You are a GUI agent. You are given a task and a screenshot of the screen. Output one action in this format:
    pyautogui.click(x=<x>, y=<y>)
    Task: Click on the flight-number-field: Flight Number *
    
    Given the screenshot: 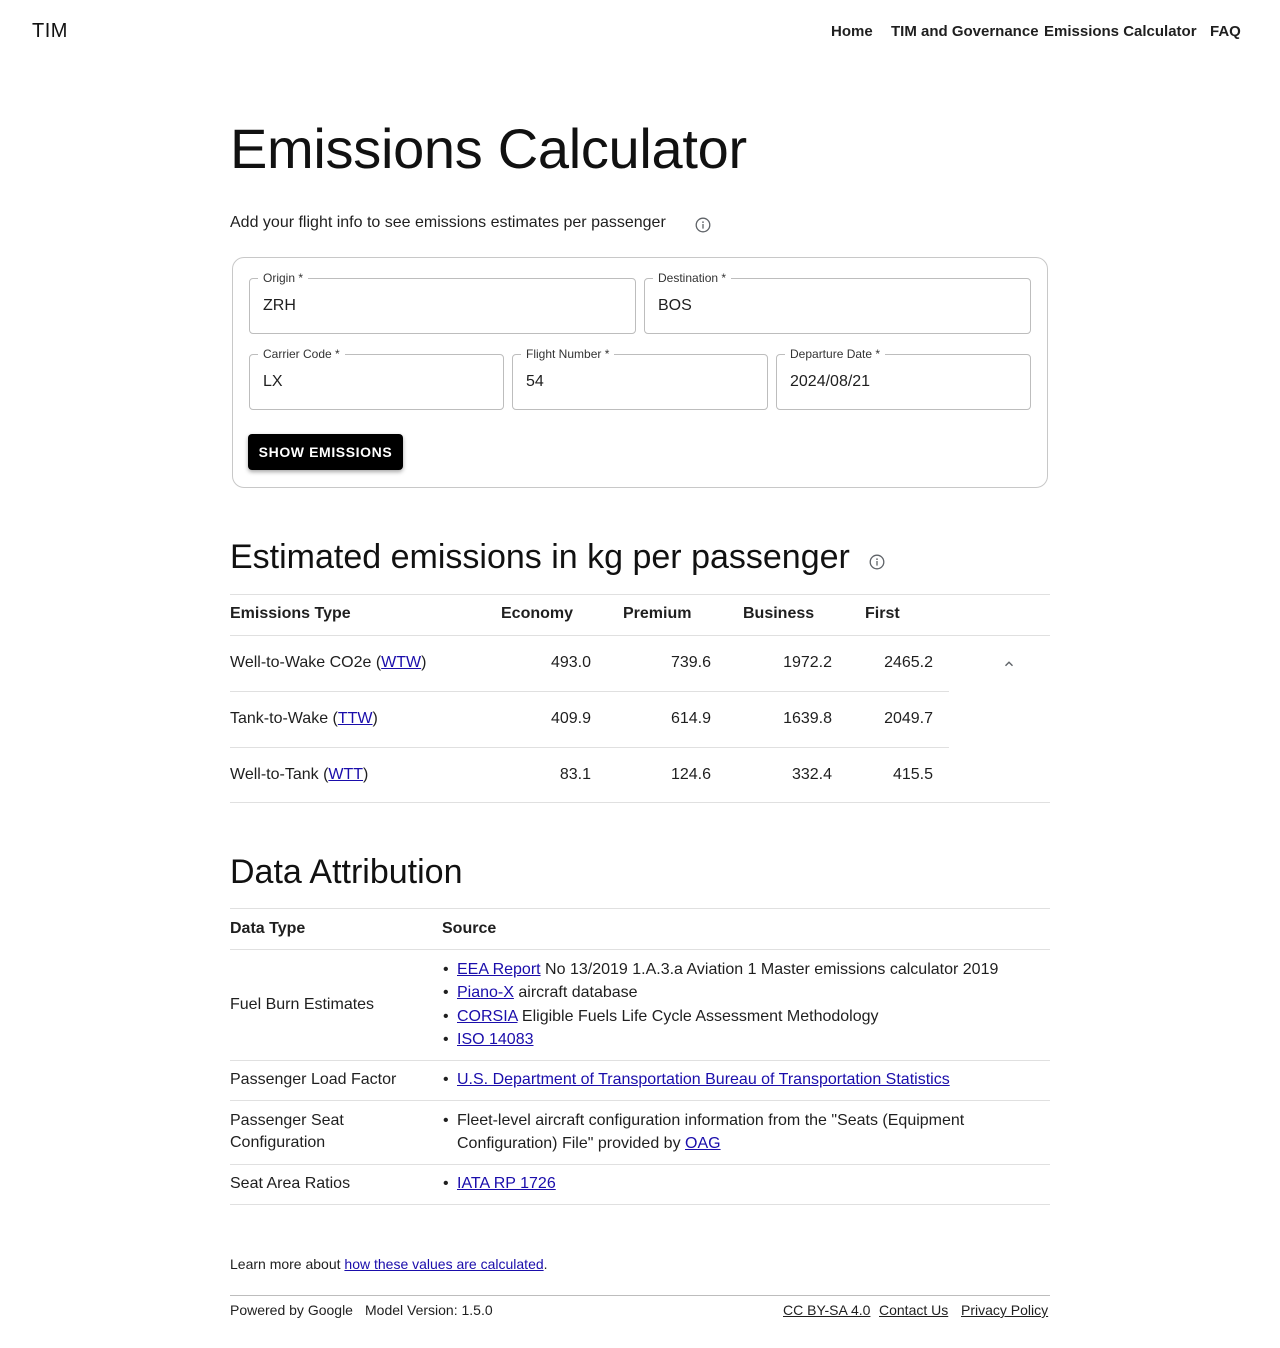 What is the action you would take?
    pyautogui.click(x=640, y=378)
    